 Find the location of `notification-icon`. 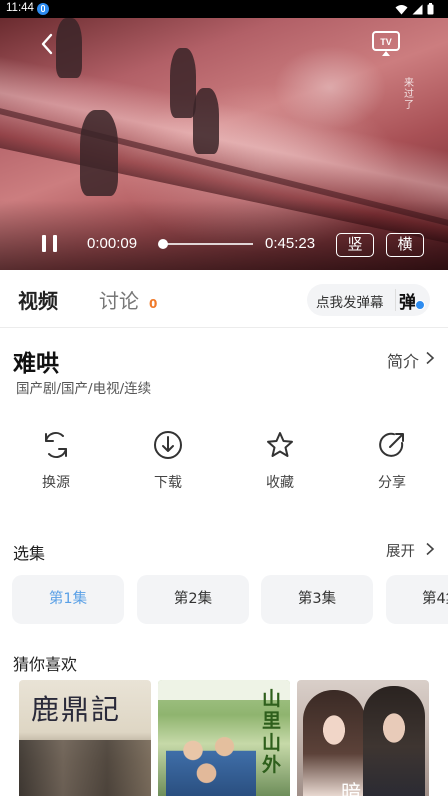

notification-icon is located at coordinates (43, 9).